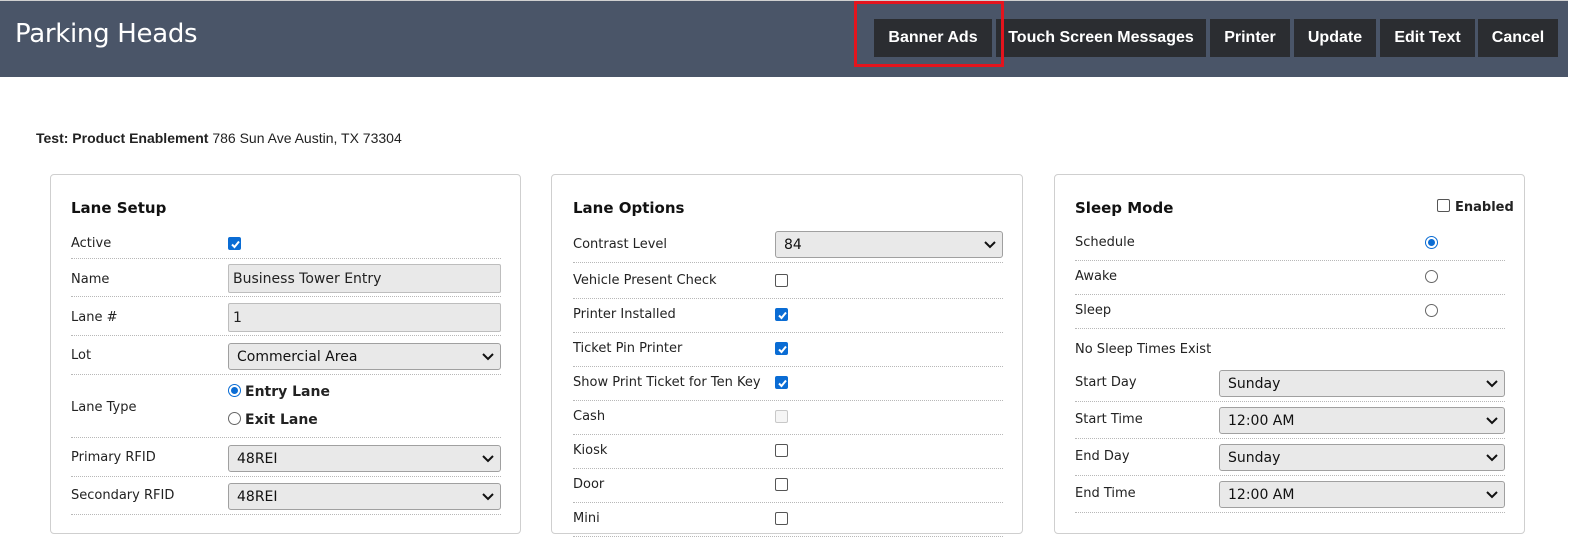  What do you see at coordinates (364, 317) in the screenshot?
I see `lane-number-field: 1` at bounding box center [364, 317].